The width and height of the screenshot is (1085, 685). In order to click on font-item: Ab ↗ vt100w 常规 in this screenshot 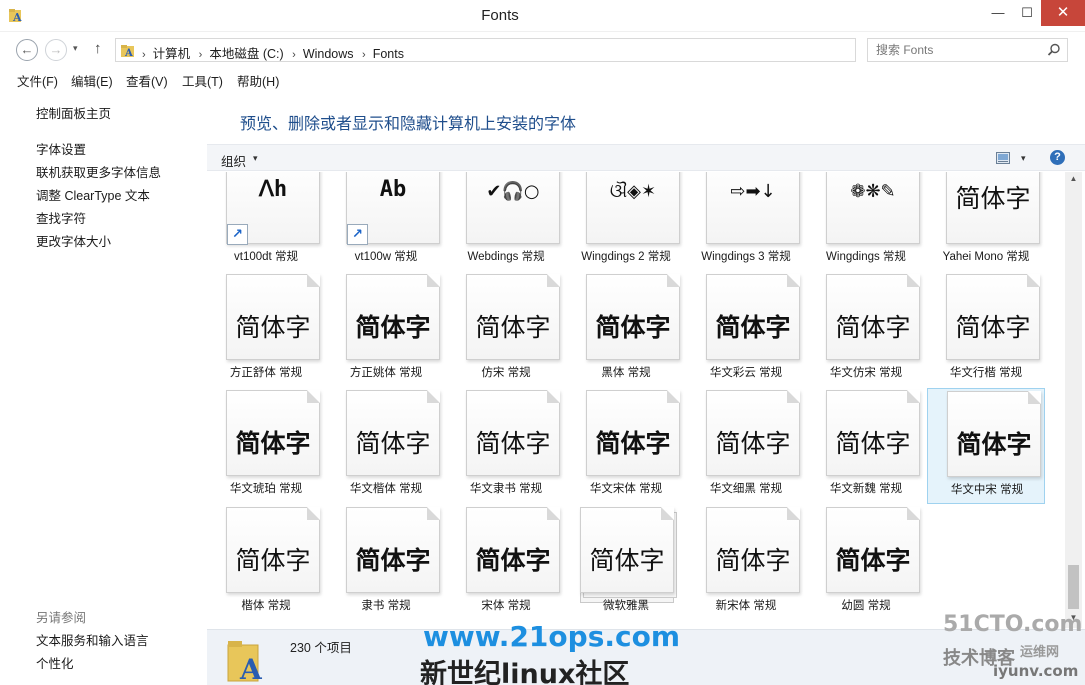, I will do `click(386, 223)`.